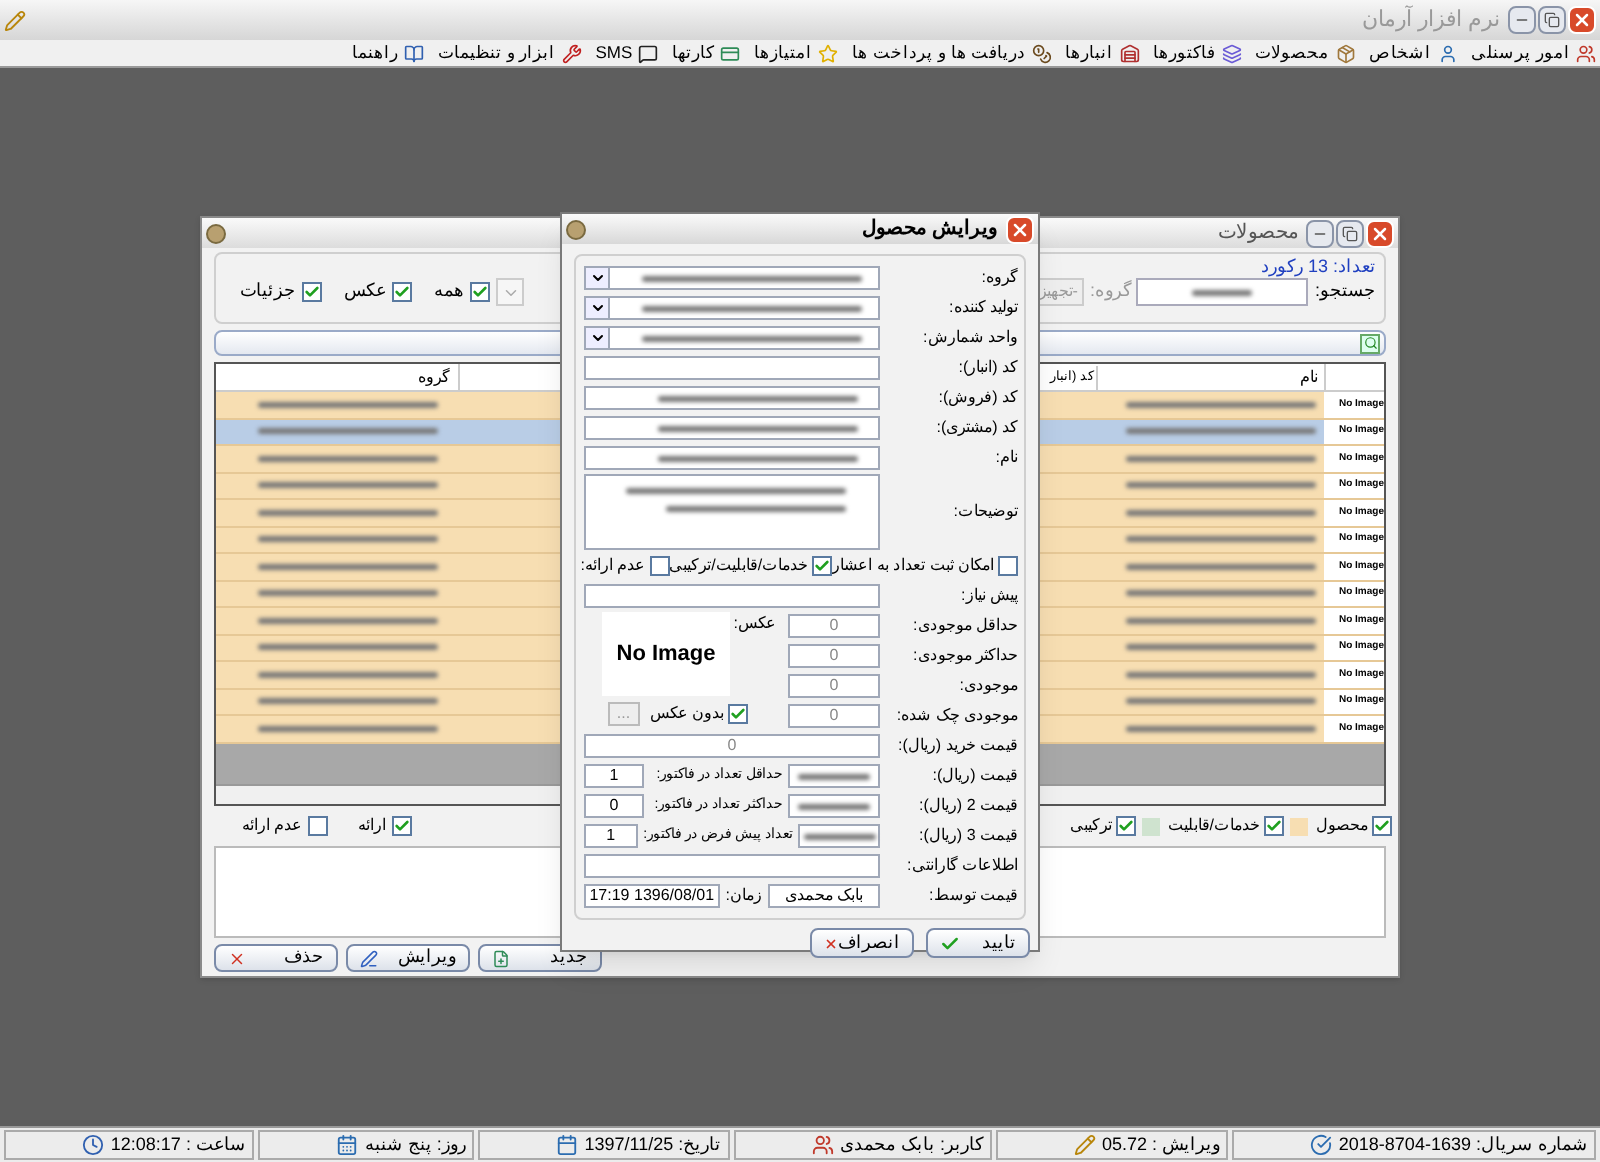 This screenshot has width=1600, height=1162. What do you see at coordinates (956, 716) in the screenshot?
I see `field-label: موجودی چک شده:` at bounding box center [956, 716].